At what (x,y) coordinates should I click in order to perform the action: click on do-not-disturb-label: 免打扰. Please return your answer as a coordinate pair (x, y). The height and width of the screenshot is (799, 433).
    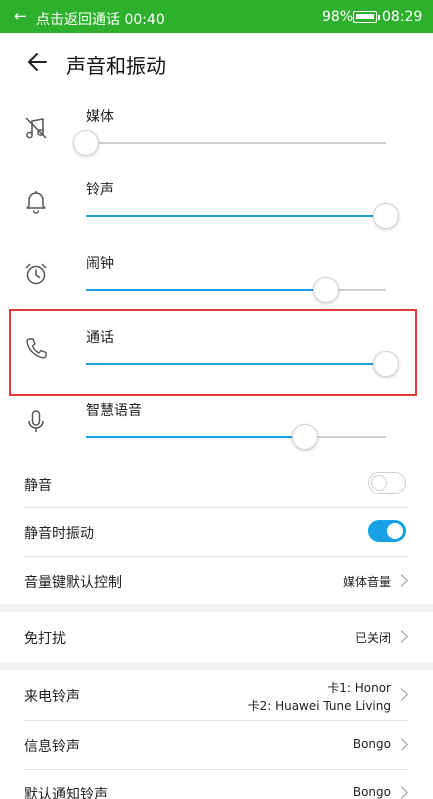
    Looking at the image, I should click on (45, 639).